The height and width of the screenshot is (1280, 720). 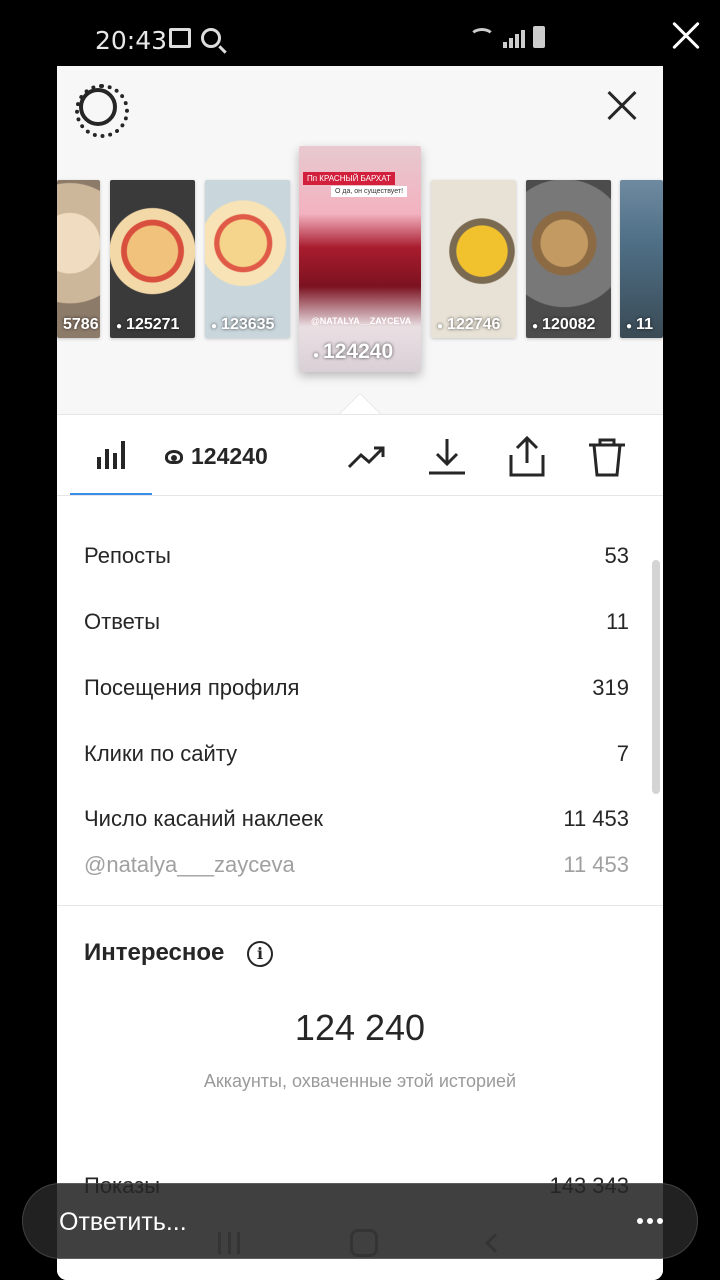 I want to click on stat-row-reposts: Репосты 53, so click(x=356, y=556).